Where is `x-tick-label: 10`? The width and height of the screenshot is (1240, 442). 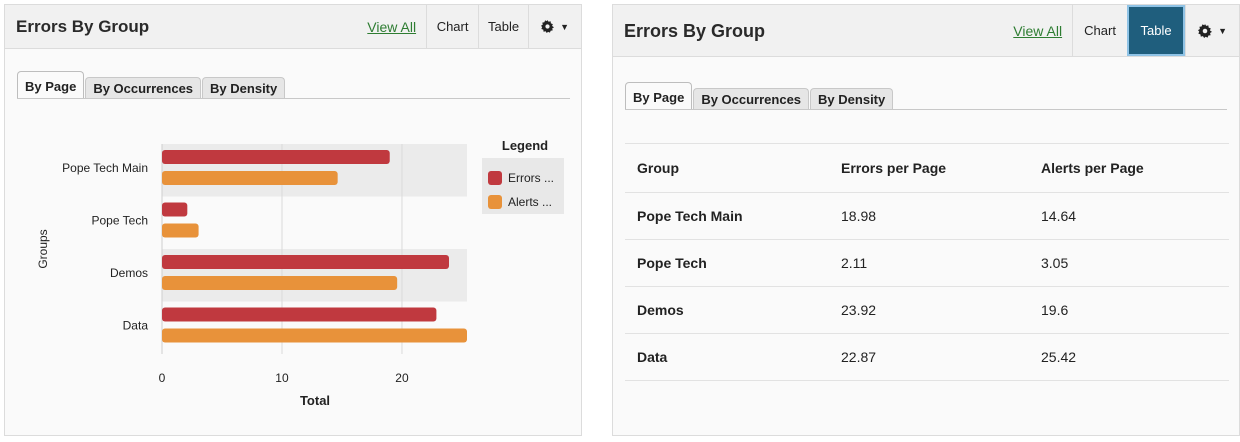 x-tick-label: 10 is located at coordinates (282, 378).